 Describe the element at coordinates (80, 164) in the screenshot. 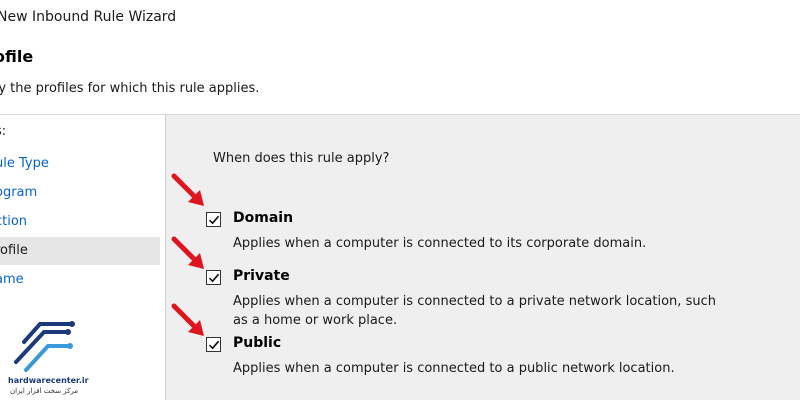

I see `step-rule-type: ule Type` at that location.